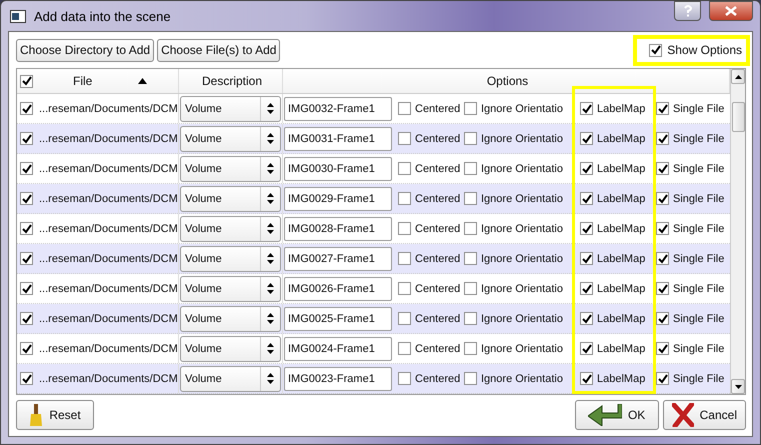  What do you see at coordinates (338, 228) in the screenshot?
I see `name-field: IMG0028-Frame1` at bounding box center [338, 228].